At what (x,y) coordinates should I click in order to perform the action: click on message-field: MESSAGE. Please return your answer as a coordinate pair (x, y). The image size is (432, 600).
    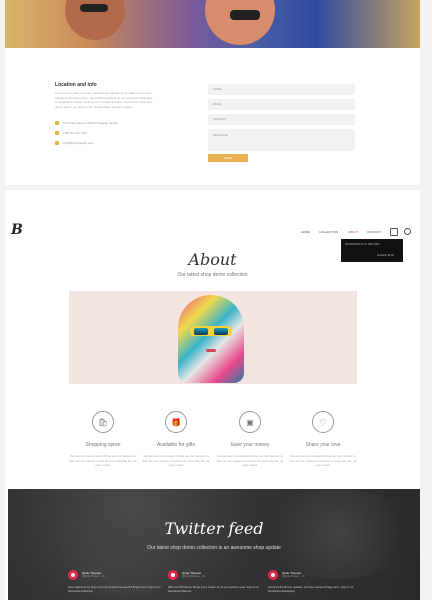
    Looking at the image, I should click on (281, 140).